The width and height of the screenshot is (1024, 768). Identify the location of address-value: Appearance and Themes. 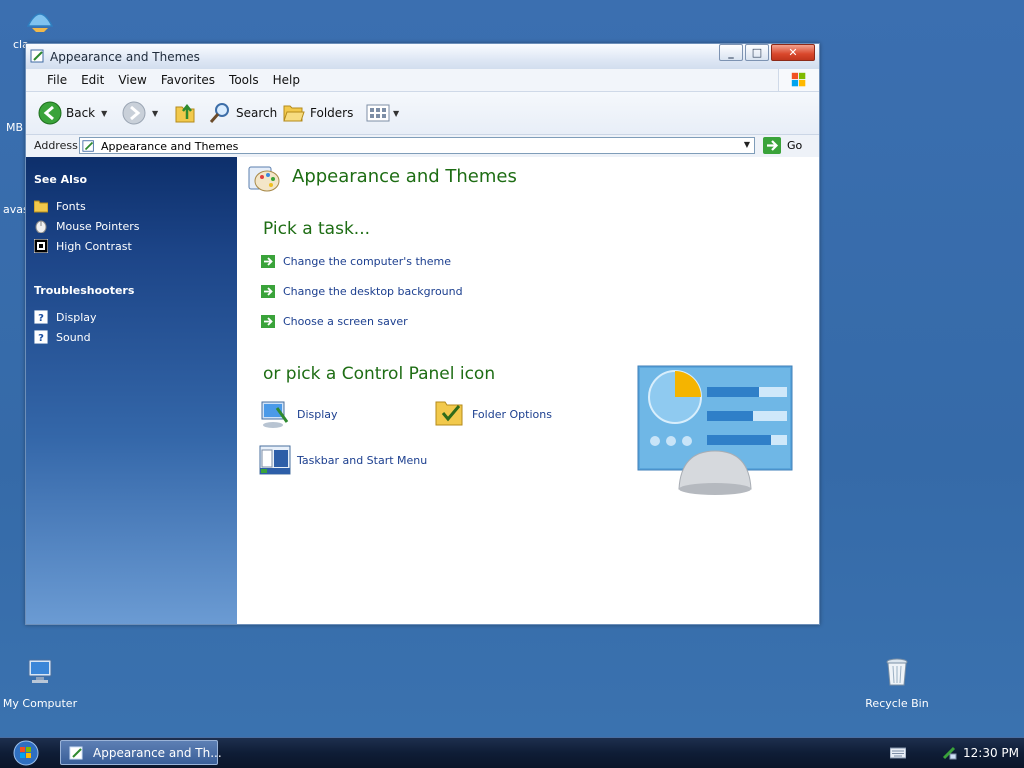
(170, 146).